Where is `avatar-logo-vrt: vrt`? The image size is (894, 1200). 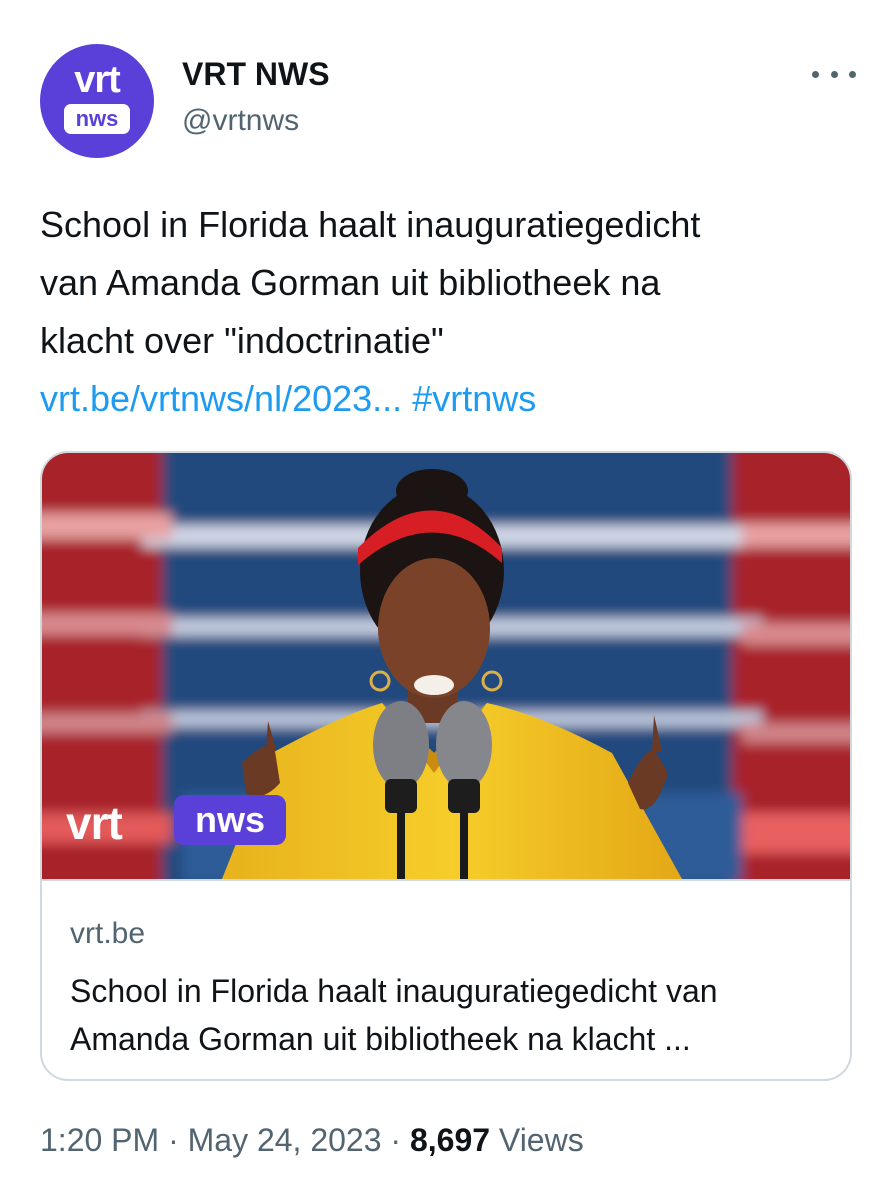
avatar-logo-vrt: vrt is located at coordinates (97, 80).